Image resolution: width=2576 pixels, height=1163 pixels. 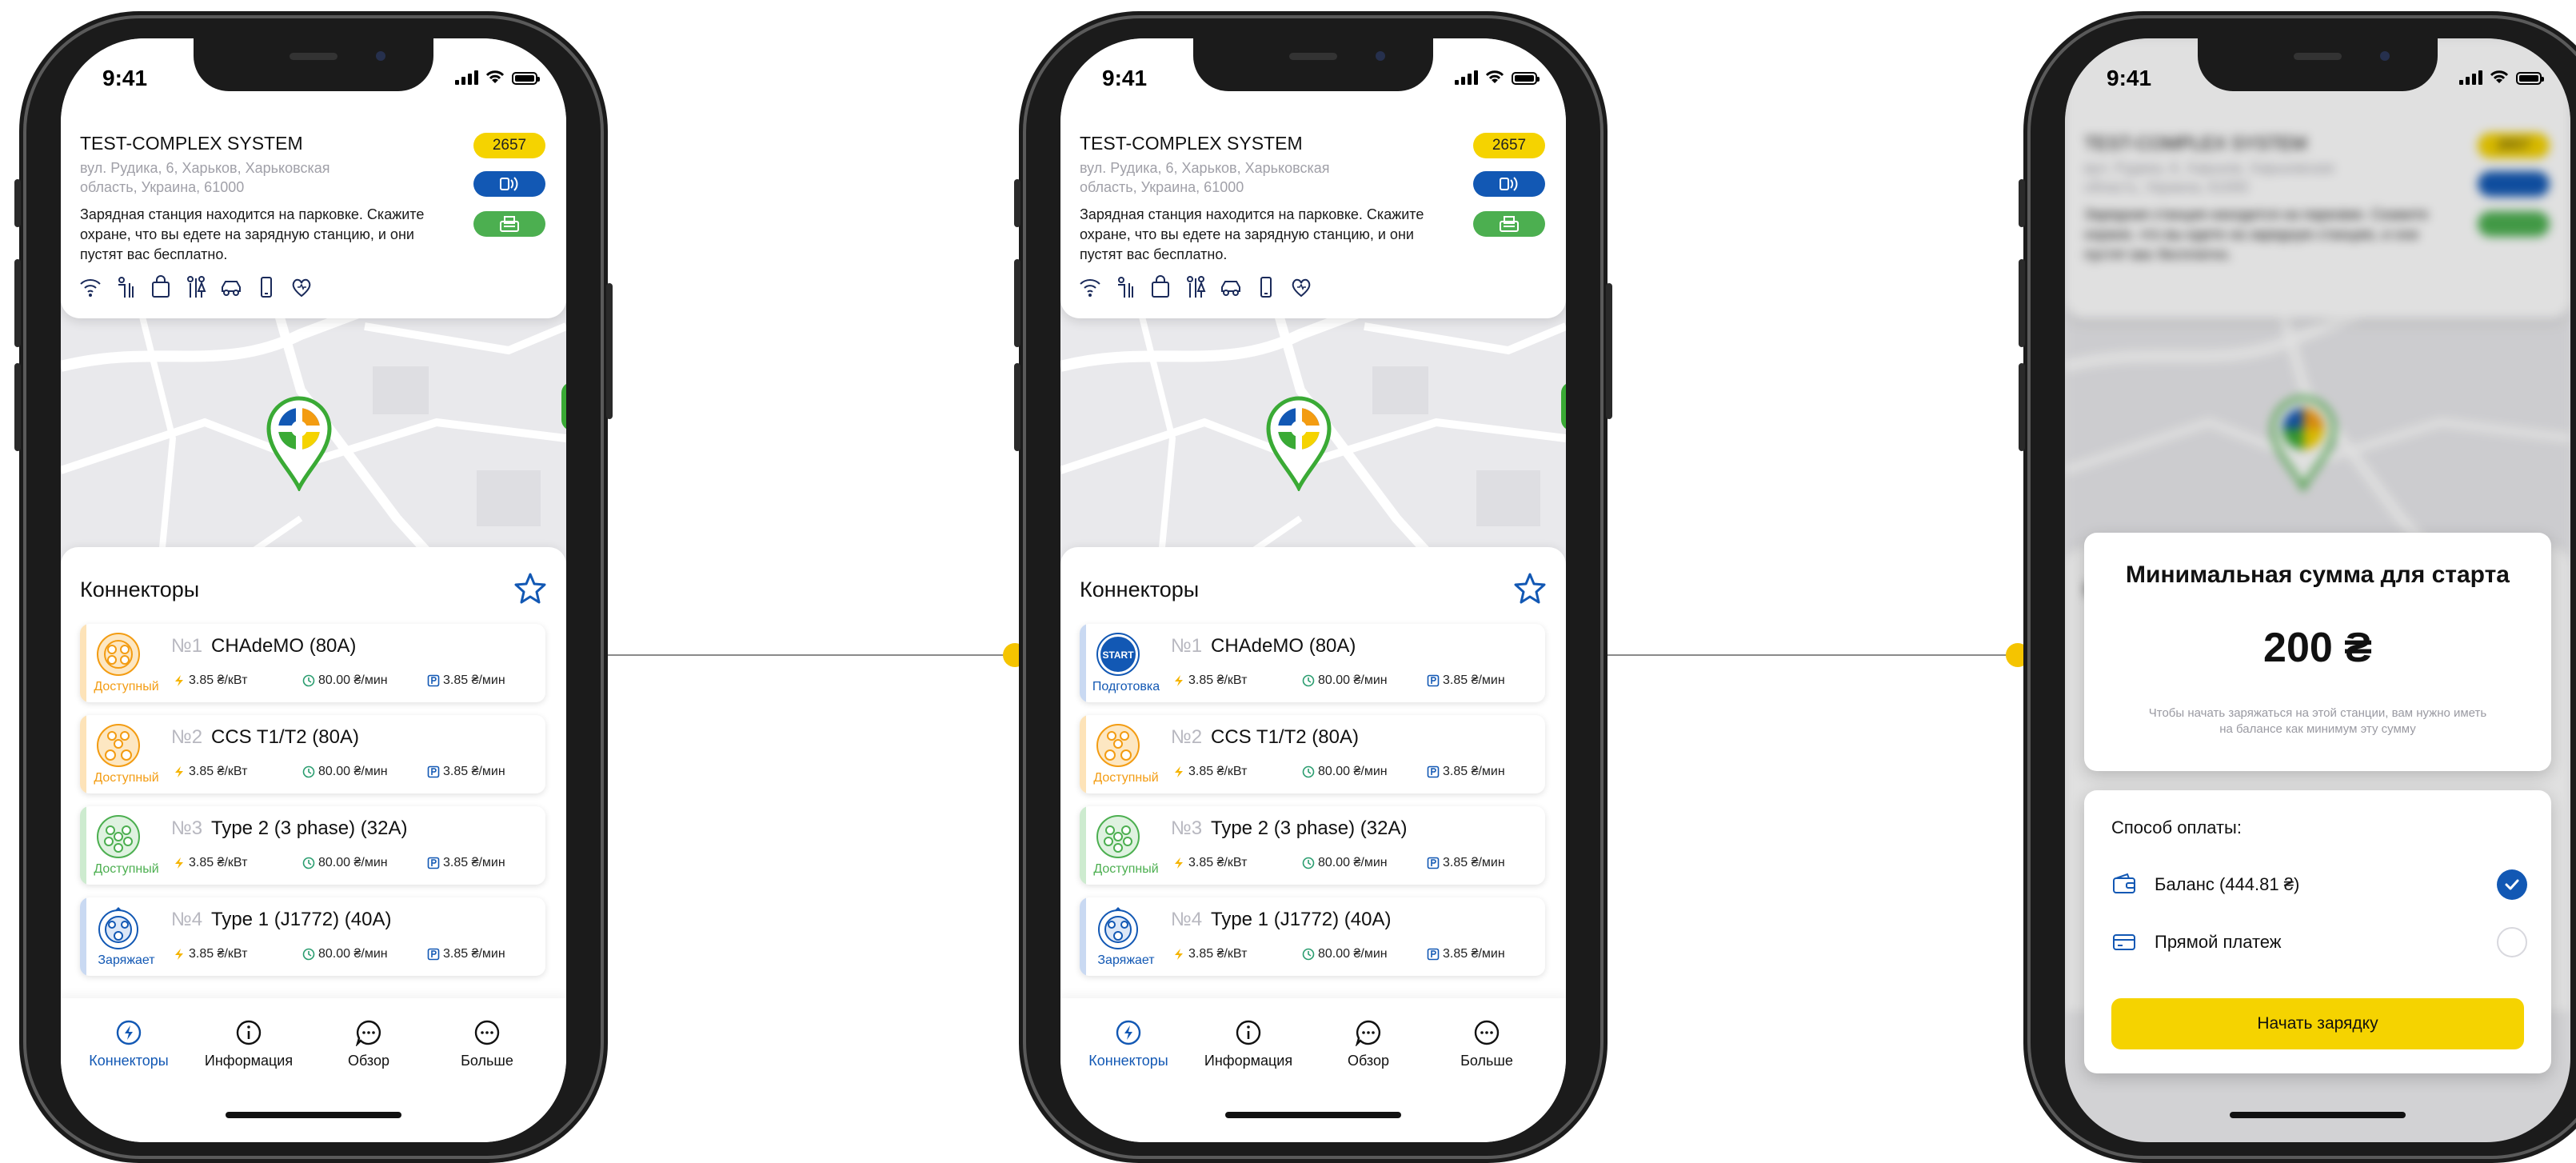 I want to click on start-icon: START, so click(x=1118, y=654).